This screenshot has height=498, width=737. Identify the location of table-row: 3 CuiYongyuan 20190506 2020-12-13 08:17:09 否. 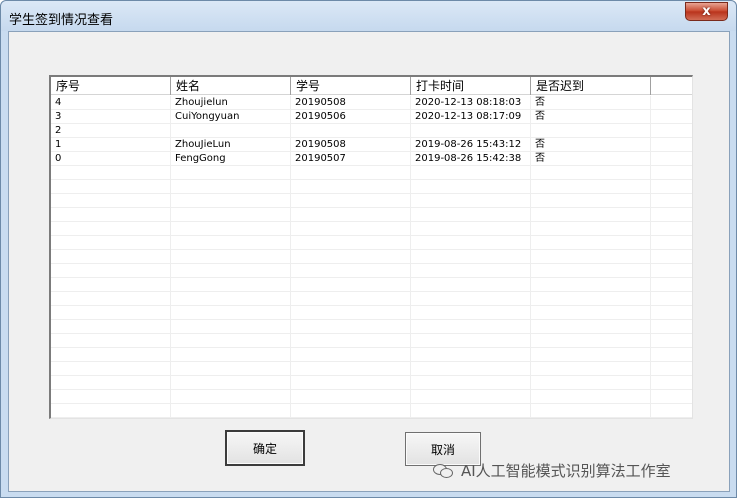
(371, 117).